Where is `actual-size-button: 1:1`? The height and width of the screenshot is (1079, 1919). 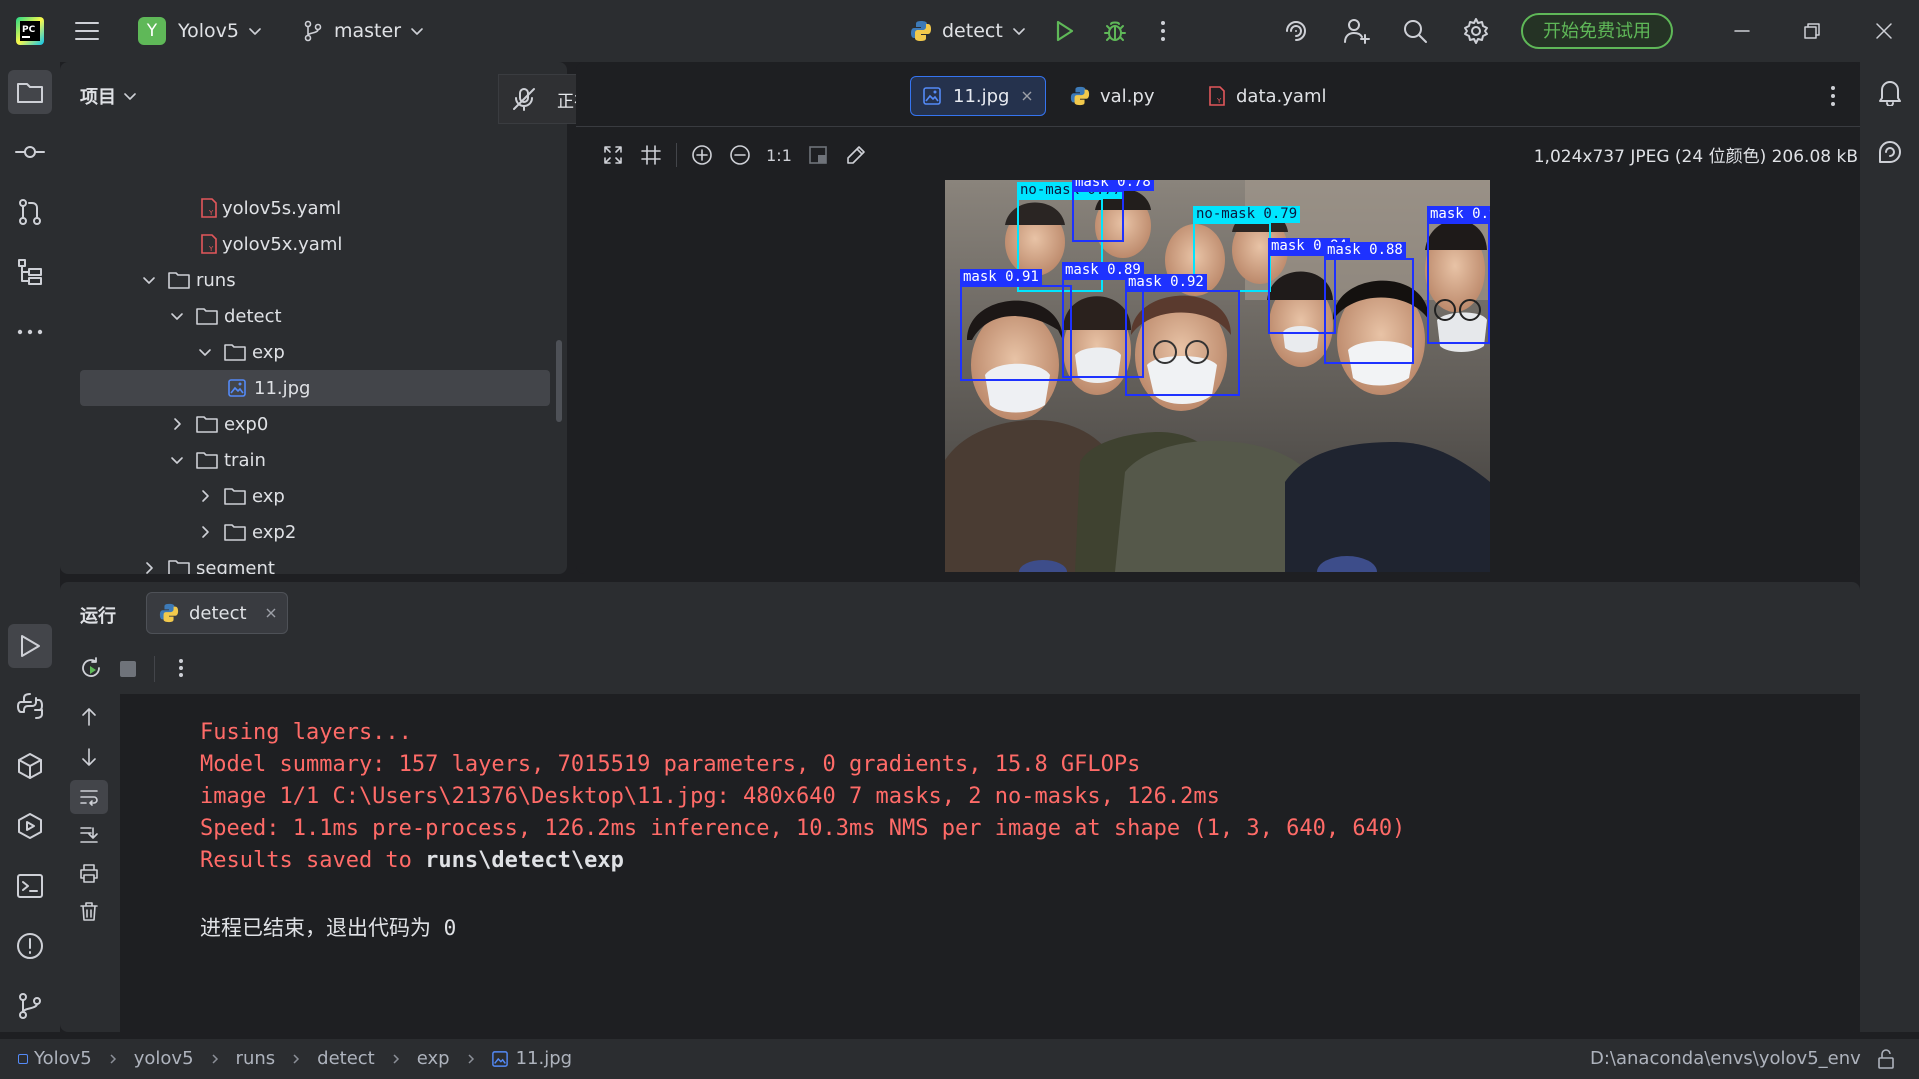
actual-size-button: 1:1 is located at coordinates (779, 155).